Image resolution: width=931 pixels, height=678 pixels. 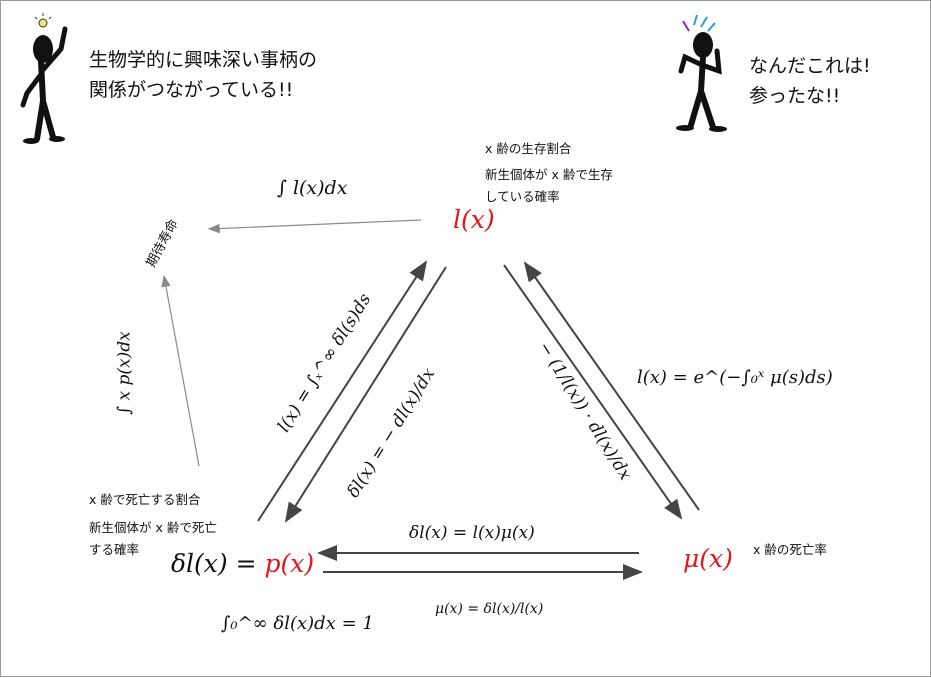 What do you see at coordinates (289, 563) in the screenshot?
I see `node-px-label: p(x)` at bounding box center [289, 563].